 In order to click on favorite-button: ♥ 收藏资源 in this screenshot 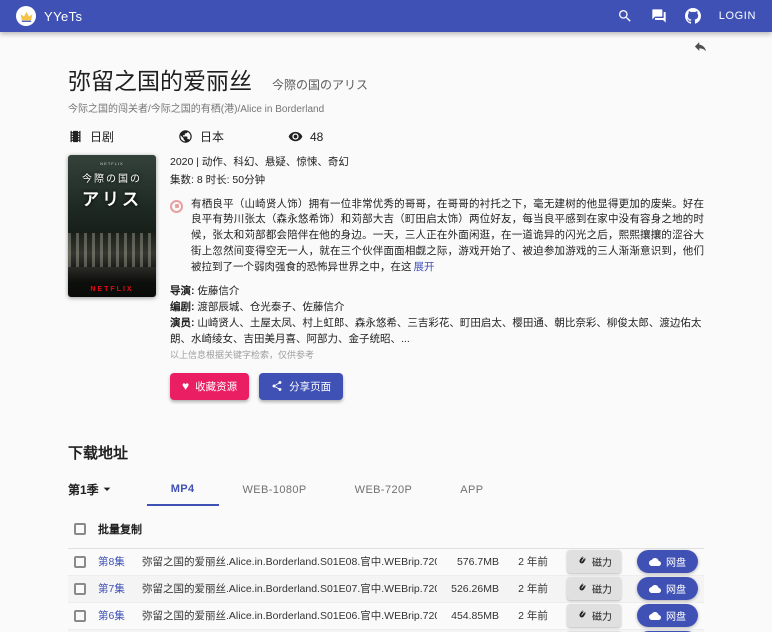, I will do `click(210, 386)`.